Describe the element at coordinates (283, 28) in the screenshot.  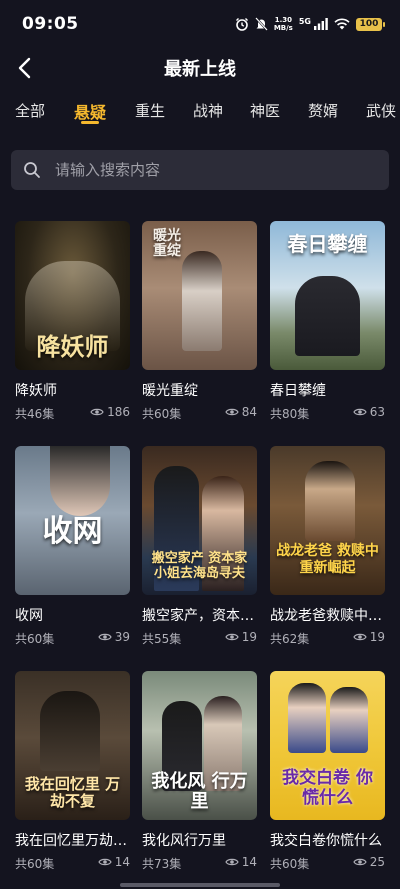
I see `net-speed-unit: MB/s` at that location.